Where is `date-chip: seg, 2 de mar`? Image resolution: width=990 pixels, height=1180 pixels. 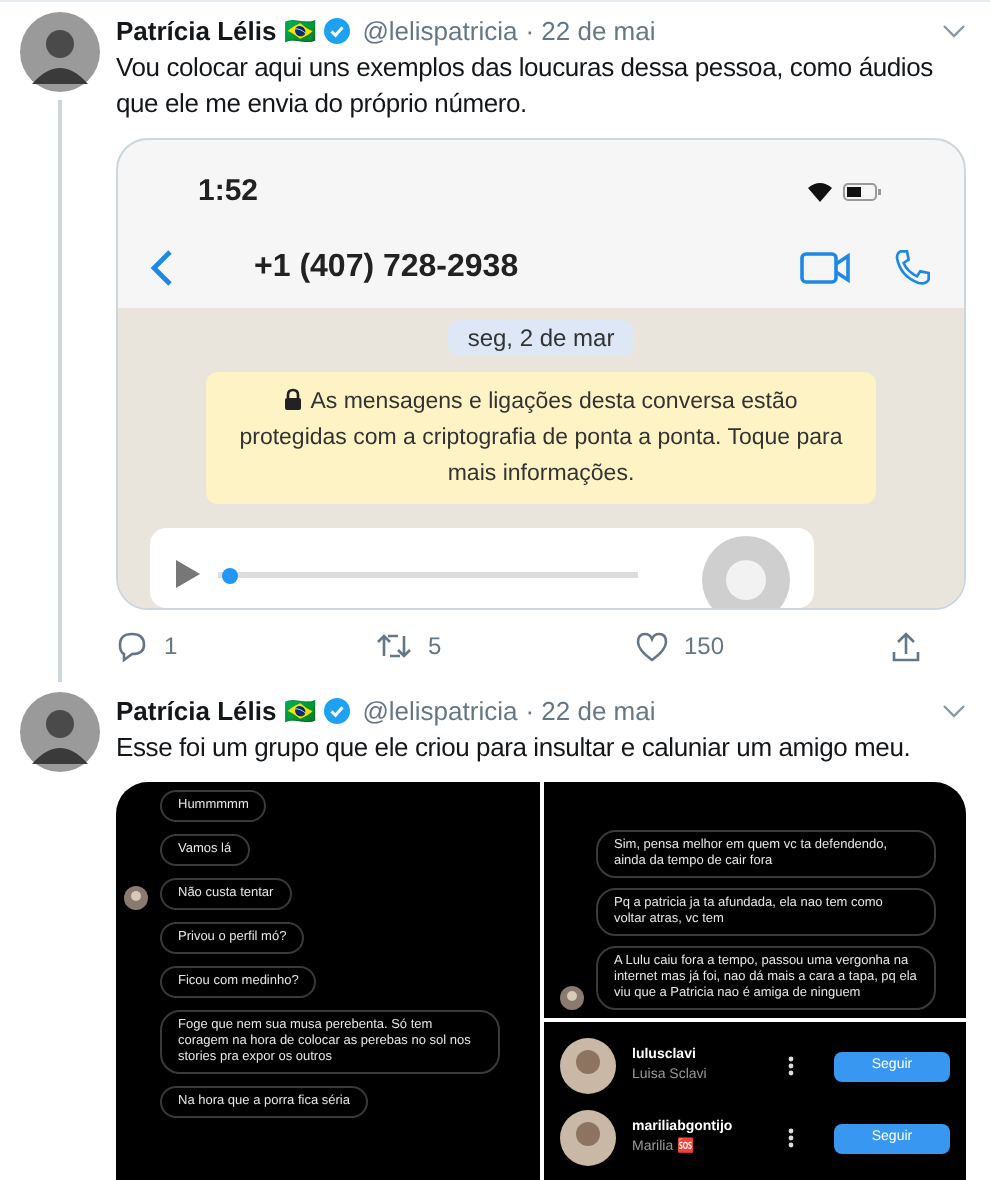 date-chip: seg, 2 de mar is located at coordinates (541, 338).